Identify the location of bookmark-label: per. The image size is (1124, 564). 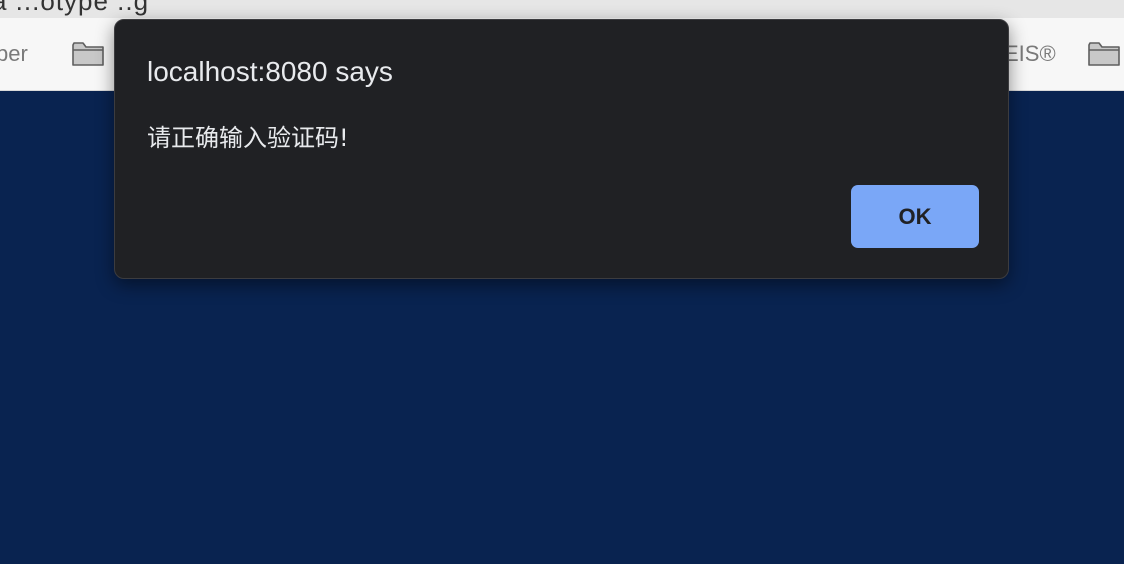
(14, 53).